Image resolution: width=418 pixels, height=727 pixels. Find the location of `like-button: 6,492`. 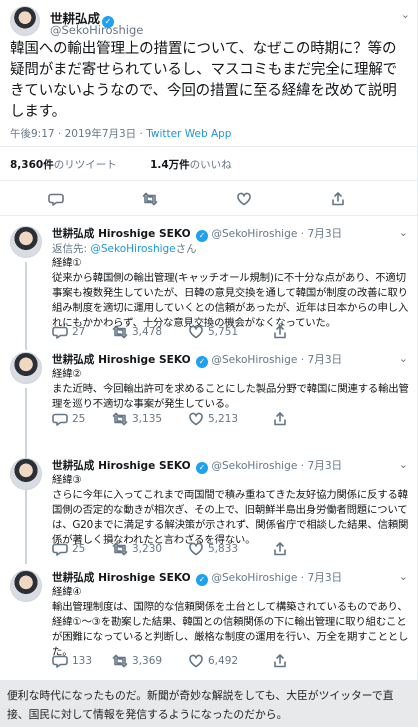

like-button: 6,492 is located at coordinates (213, 661).